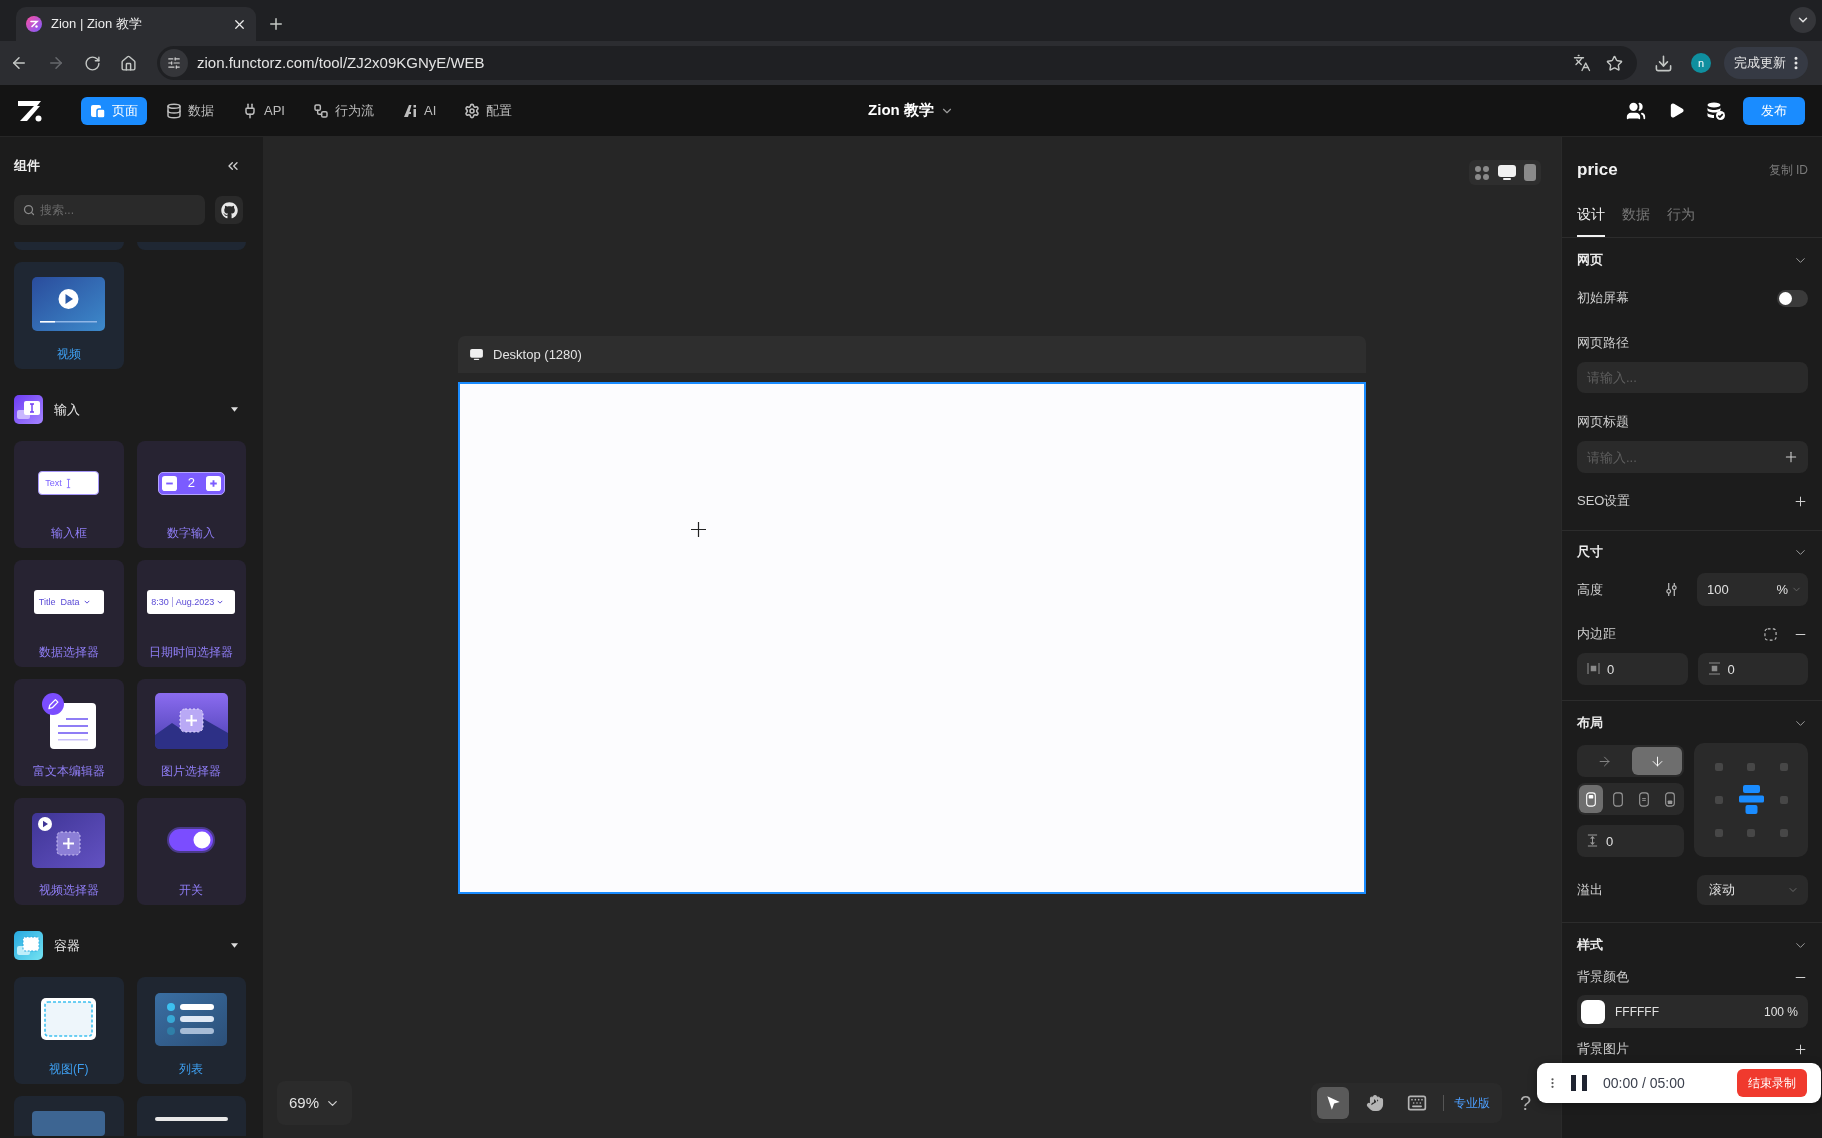 This screenshot has height=1138, width=1822. Describe the element at coordinates (1631, 841) in the screenshot. I see `gap-field: 0` at that location.